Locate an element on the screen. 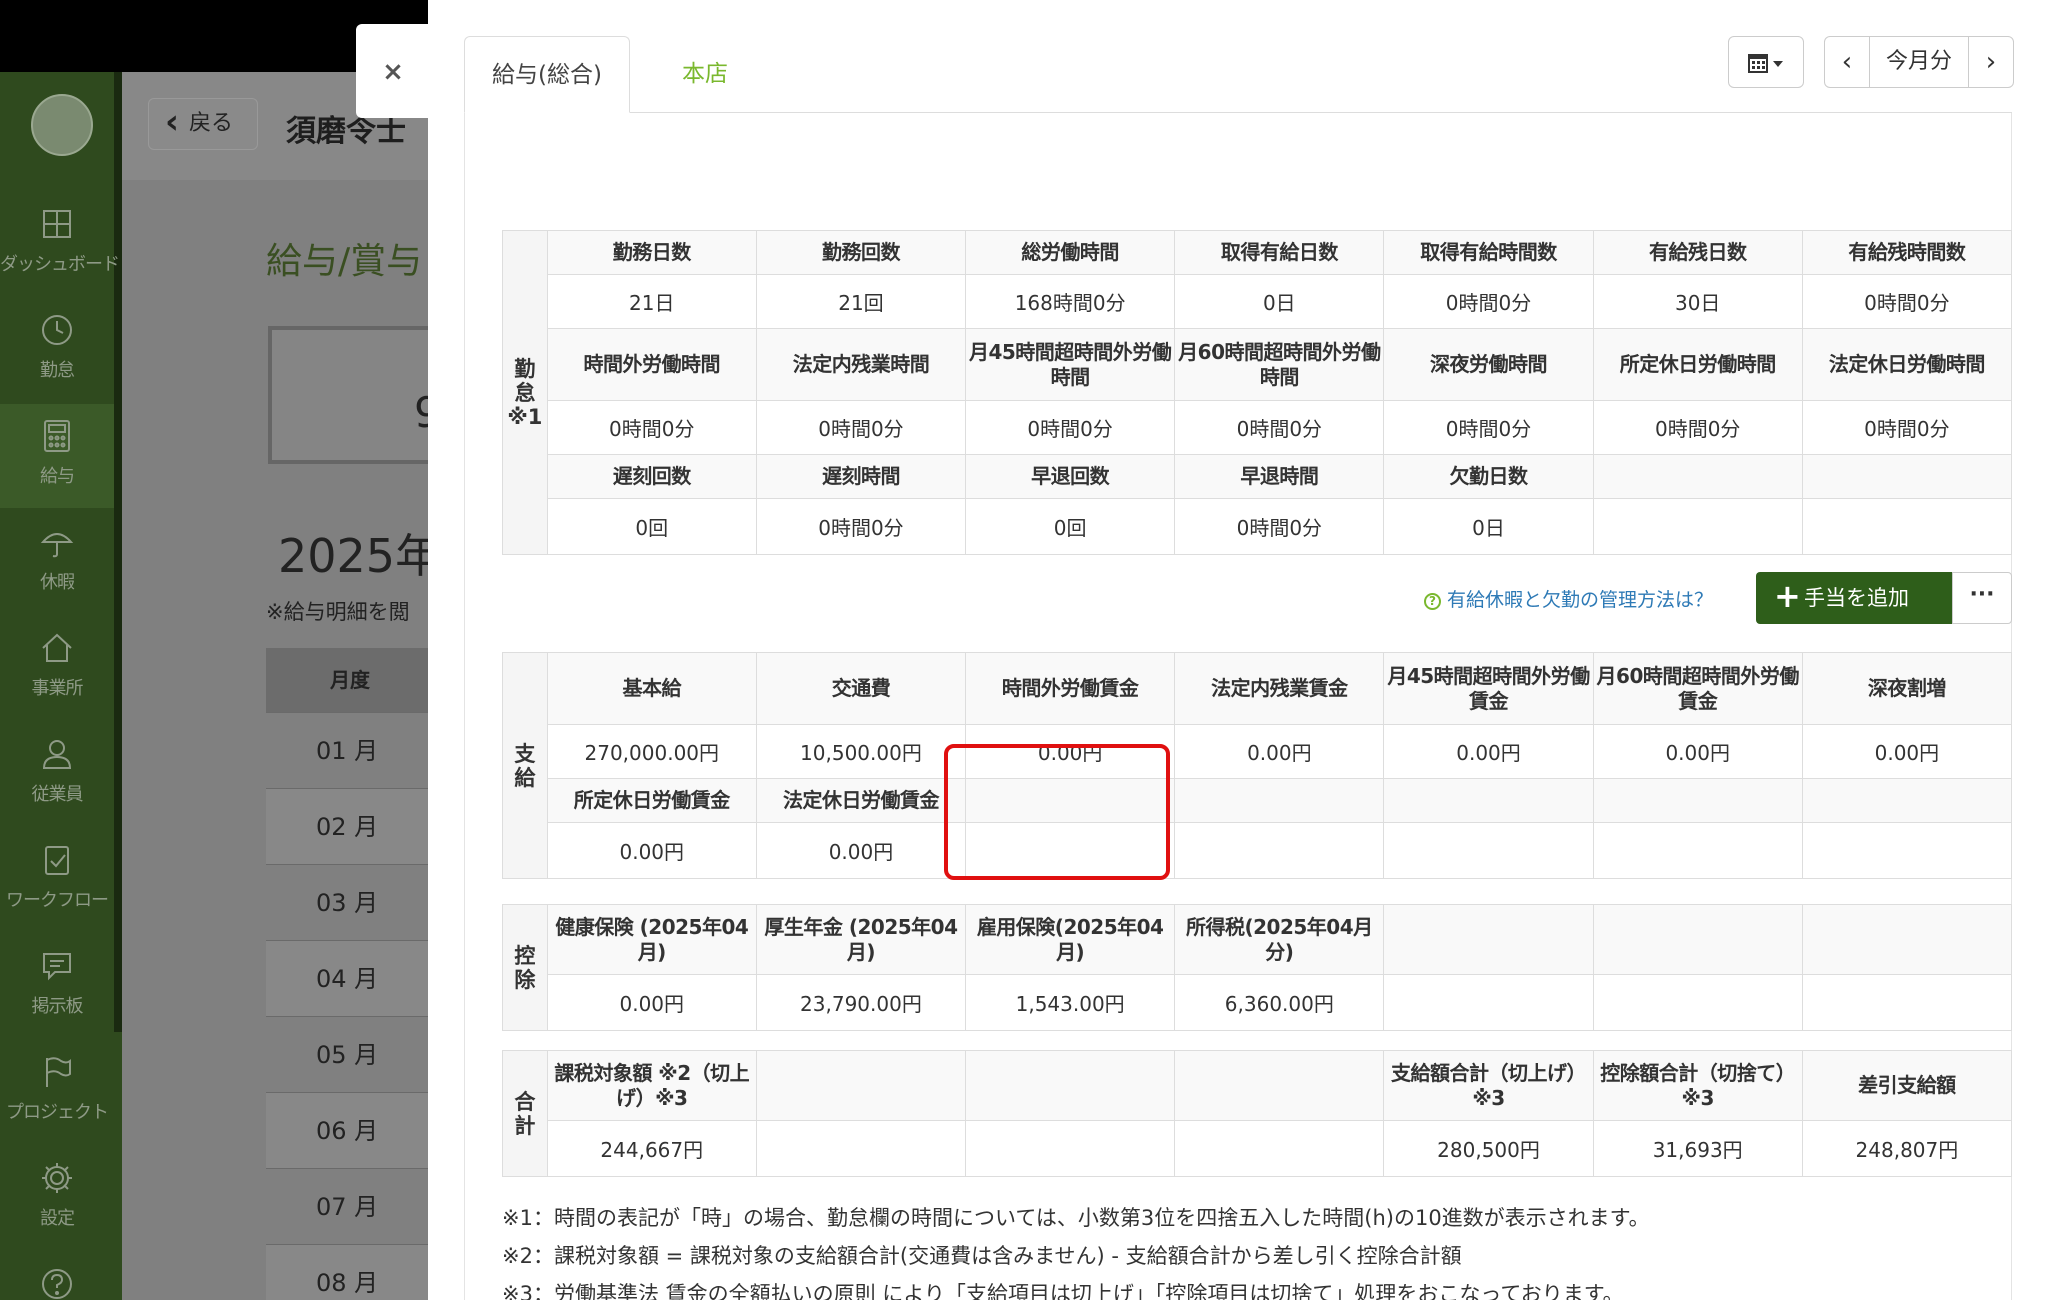  column-header: 法定内残業賃金 is located at coordinates (1279, 688).